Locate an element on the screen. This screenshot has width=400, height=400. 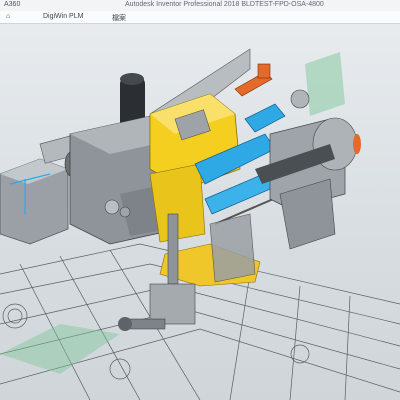
right-spindle is located at coordinates (308, 183).